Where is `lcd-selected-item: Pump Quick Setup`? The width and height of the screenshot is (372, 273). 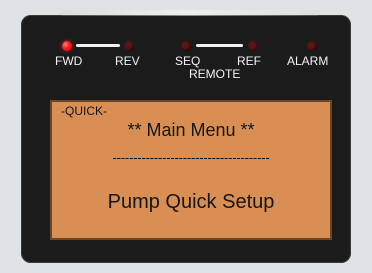
lcd-selected-item: Pump Quick Setup is located at coordinates (191, 202).